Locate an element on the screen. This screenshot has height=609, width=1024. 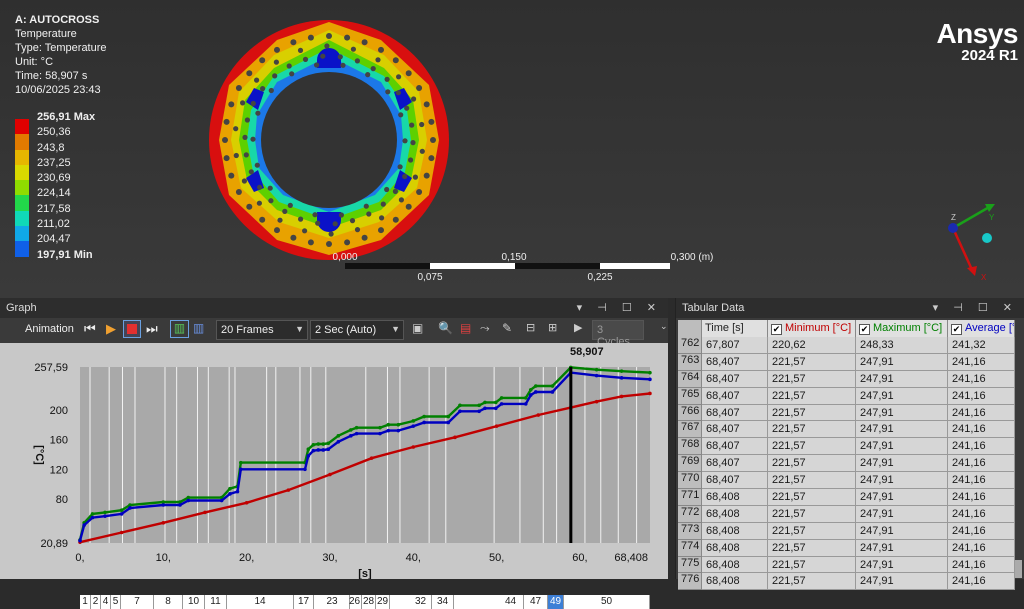
row-index: 773 is located at coordinates (690, 531).